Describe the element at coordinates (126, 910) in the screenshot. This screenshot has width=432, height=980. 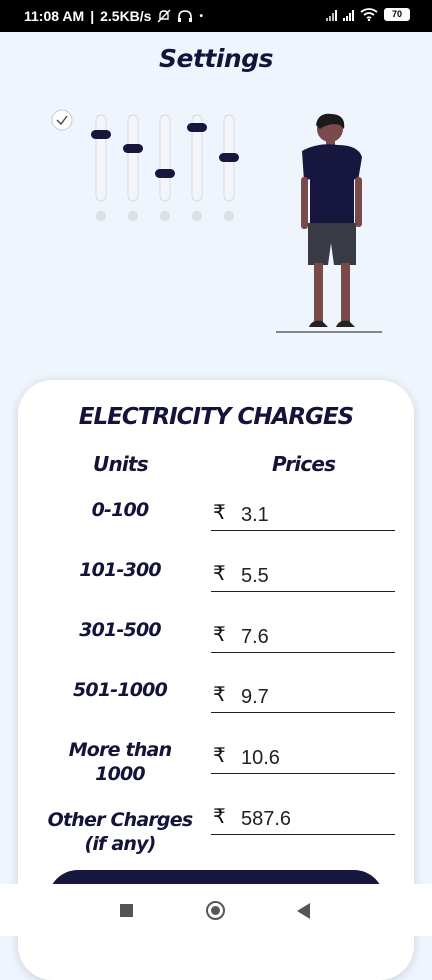
I see `recent-apps-icon` at that location.